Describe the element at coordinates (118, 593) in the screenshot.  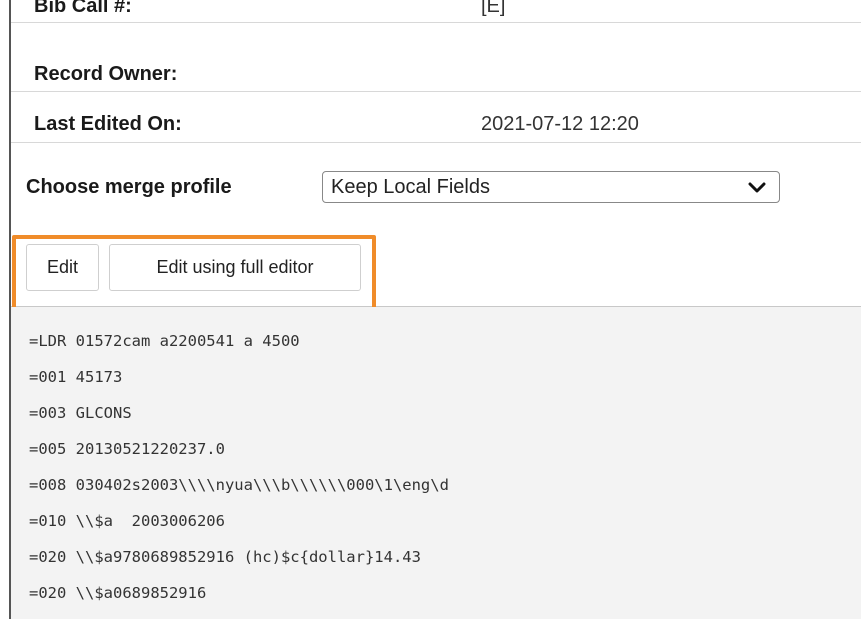
I see `marc-line: =020 \\$a0689852916` at that location.